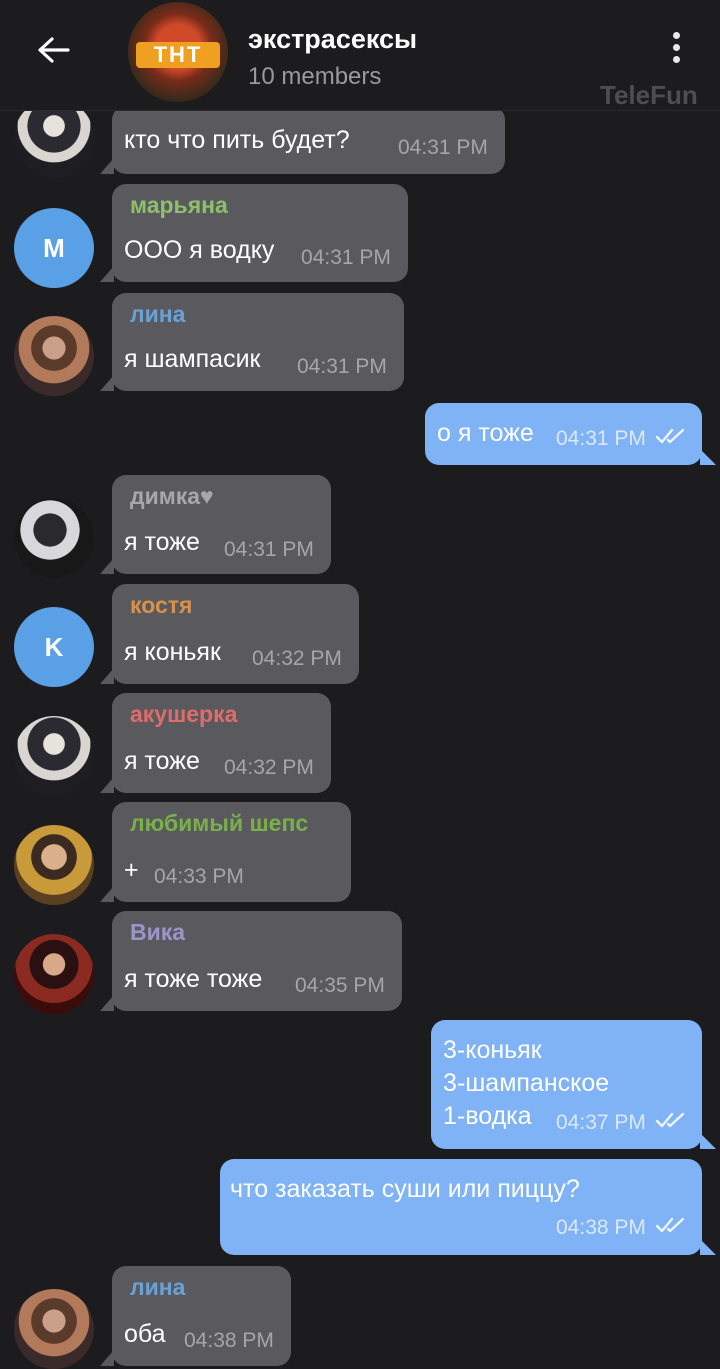  I want to click on message-text: я коньяк, so click(172, 652).